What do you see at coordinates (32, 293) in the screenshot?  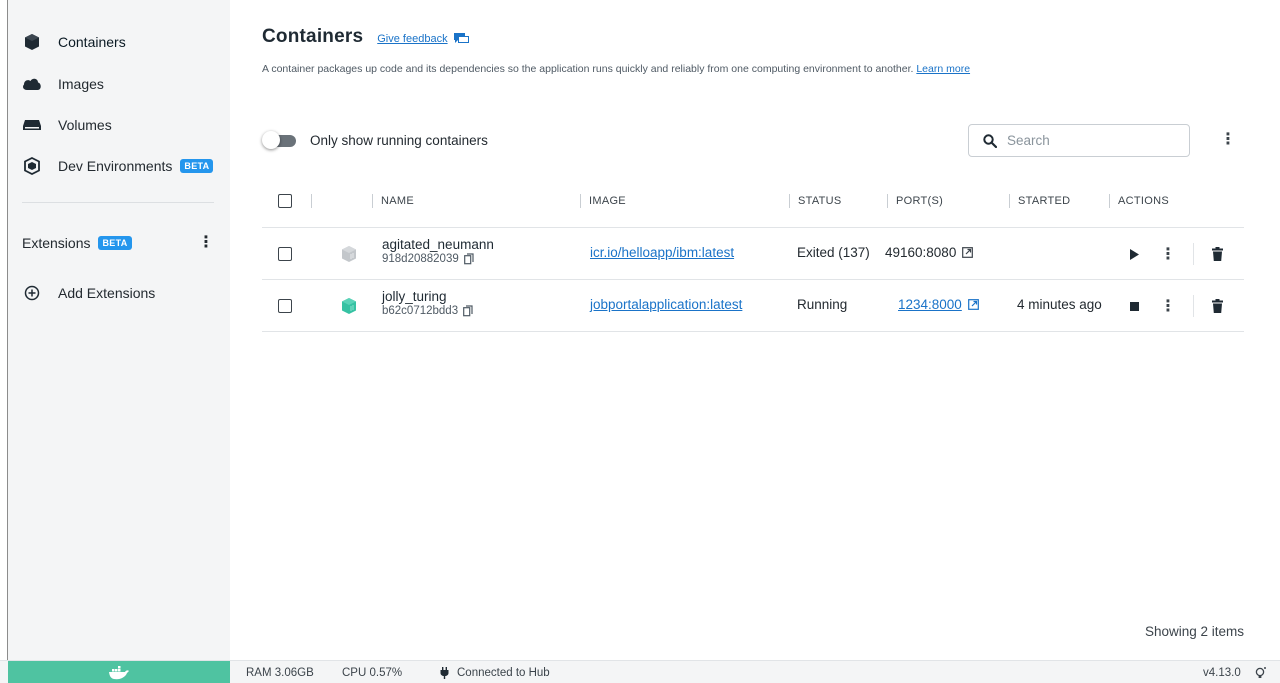 I see `plus-circle-icon` at bounding box center [32, 293].